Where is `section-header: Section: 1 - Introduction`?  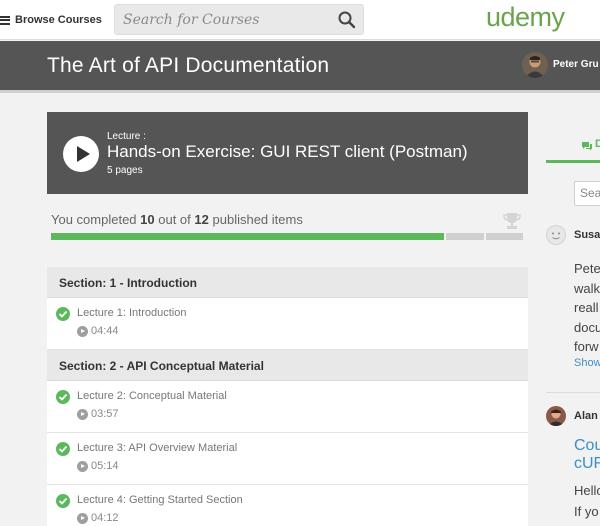
section-header: Section: 1 - Introduction is located at coordinates (287, 282).